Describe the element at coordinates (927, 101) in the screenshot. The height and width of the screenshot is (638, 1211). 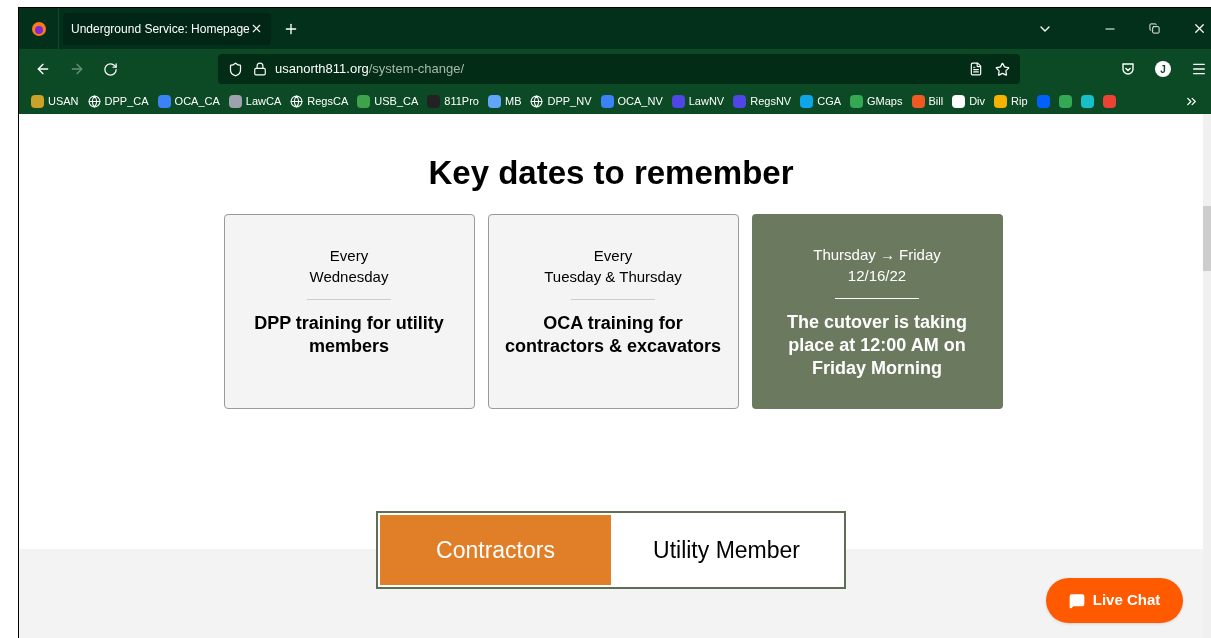
I see `bookmark-link: Bill` at that location.